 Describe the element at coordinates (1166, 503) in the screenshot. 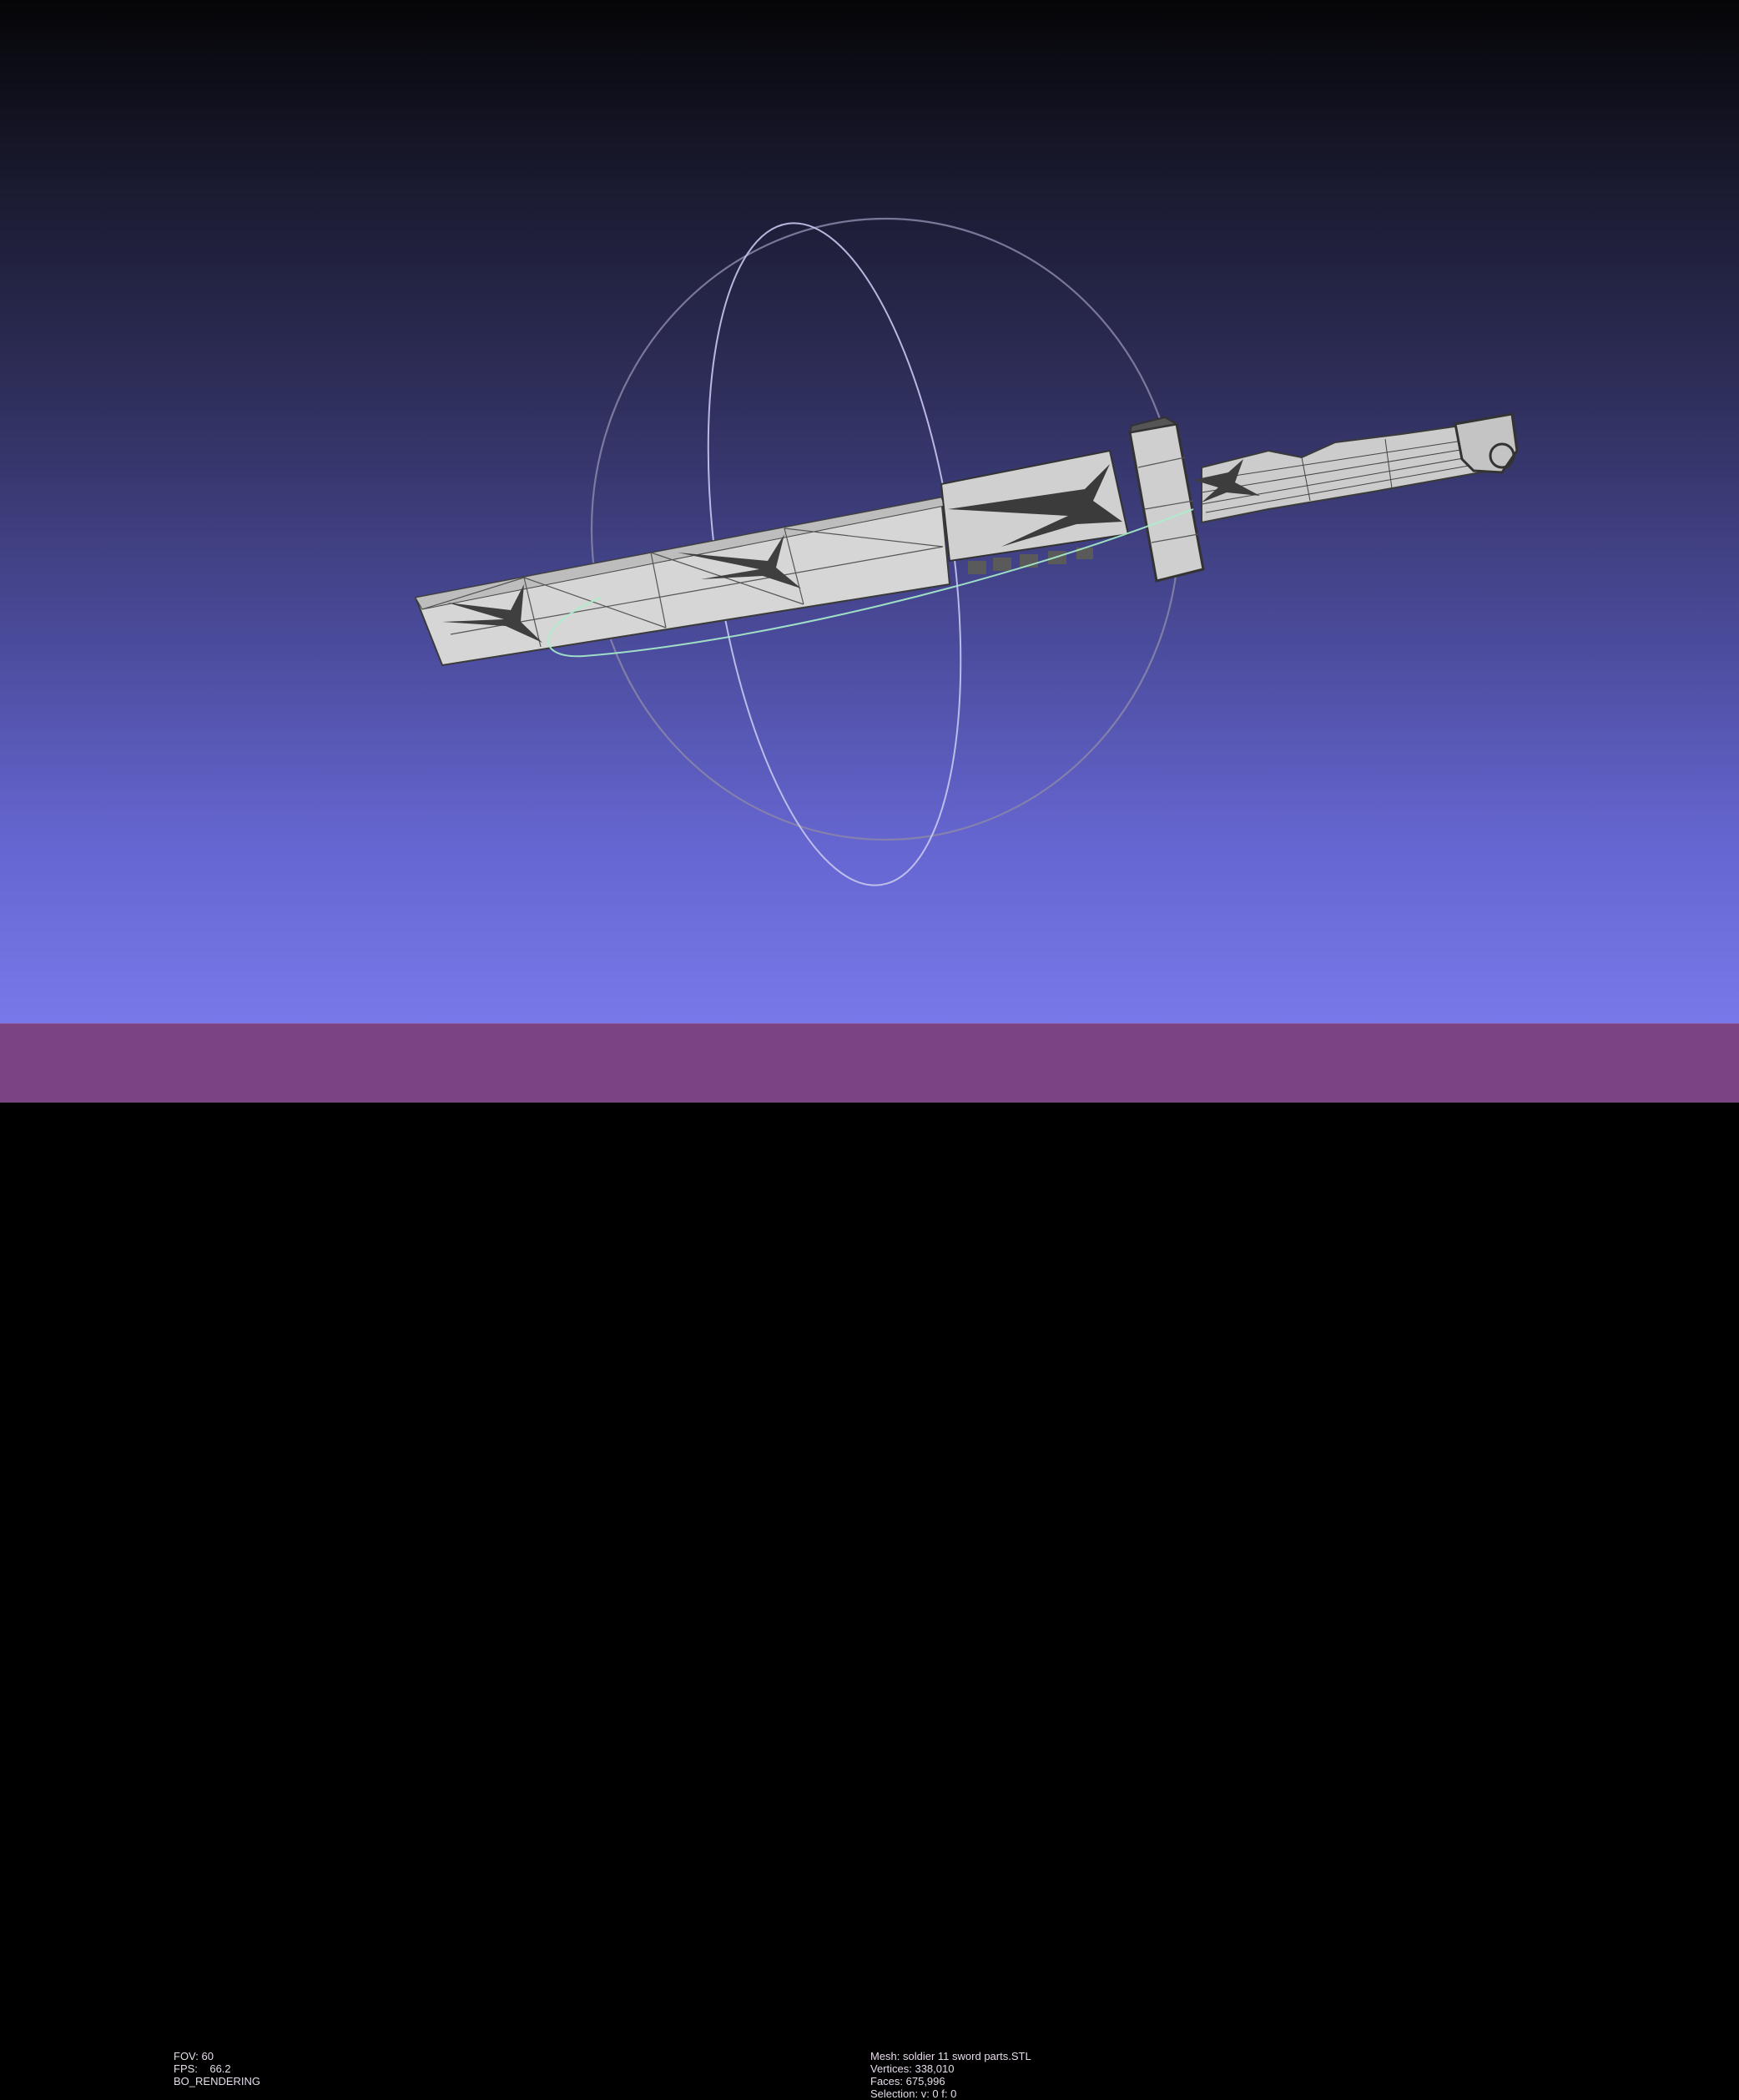

I see `crossguard` at that location.